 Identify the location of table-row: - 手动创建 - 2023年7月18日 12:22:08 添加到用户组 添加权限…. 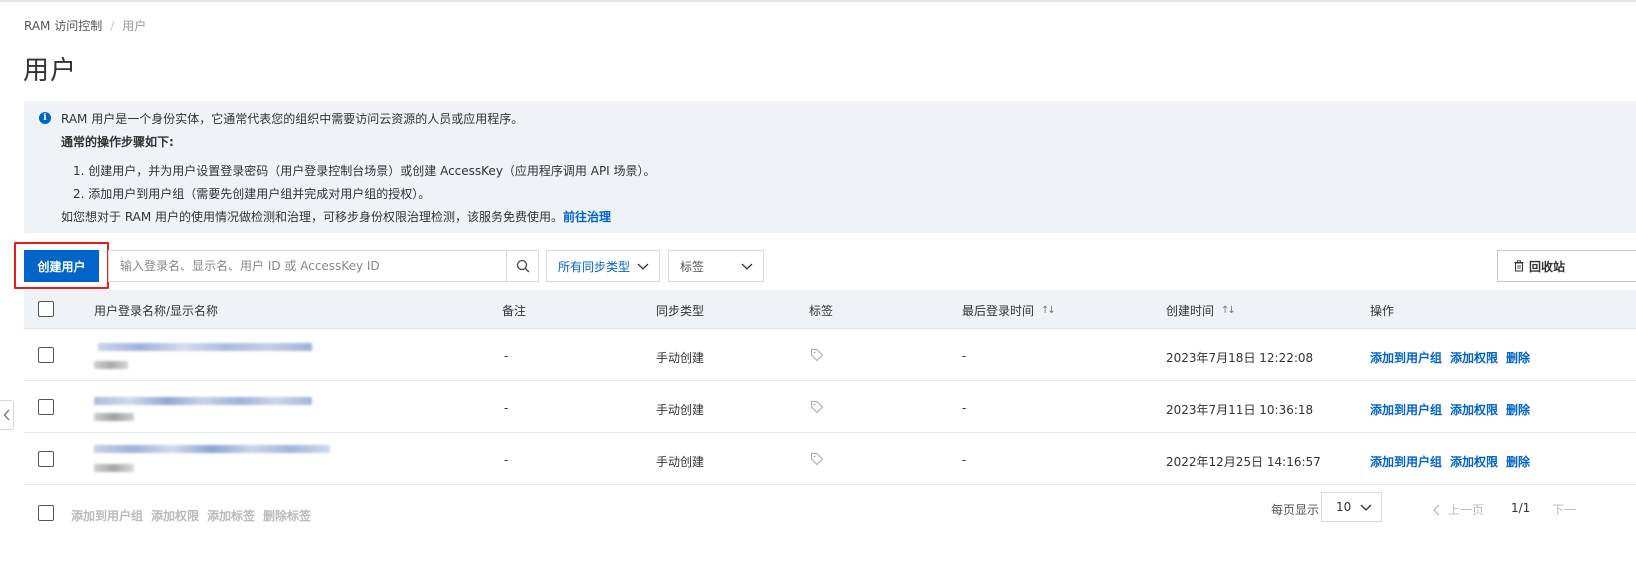
(830, 355).